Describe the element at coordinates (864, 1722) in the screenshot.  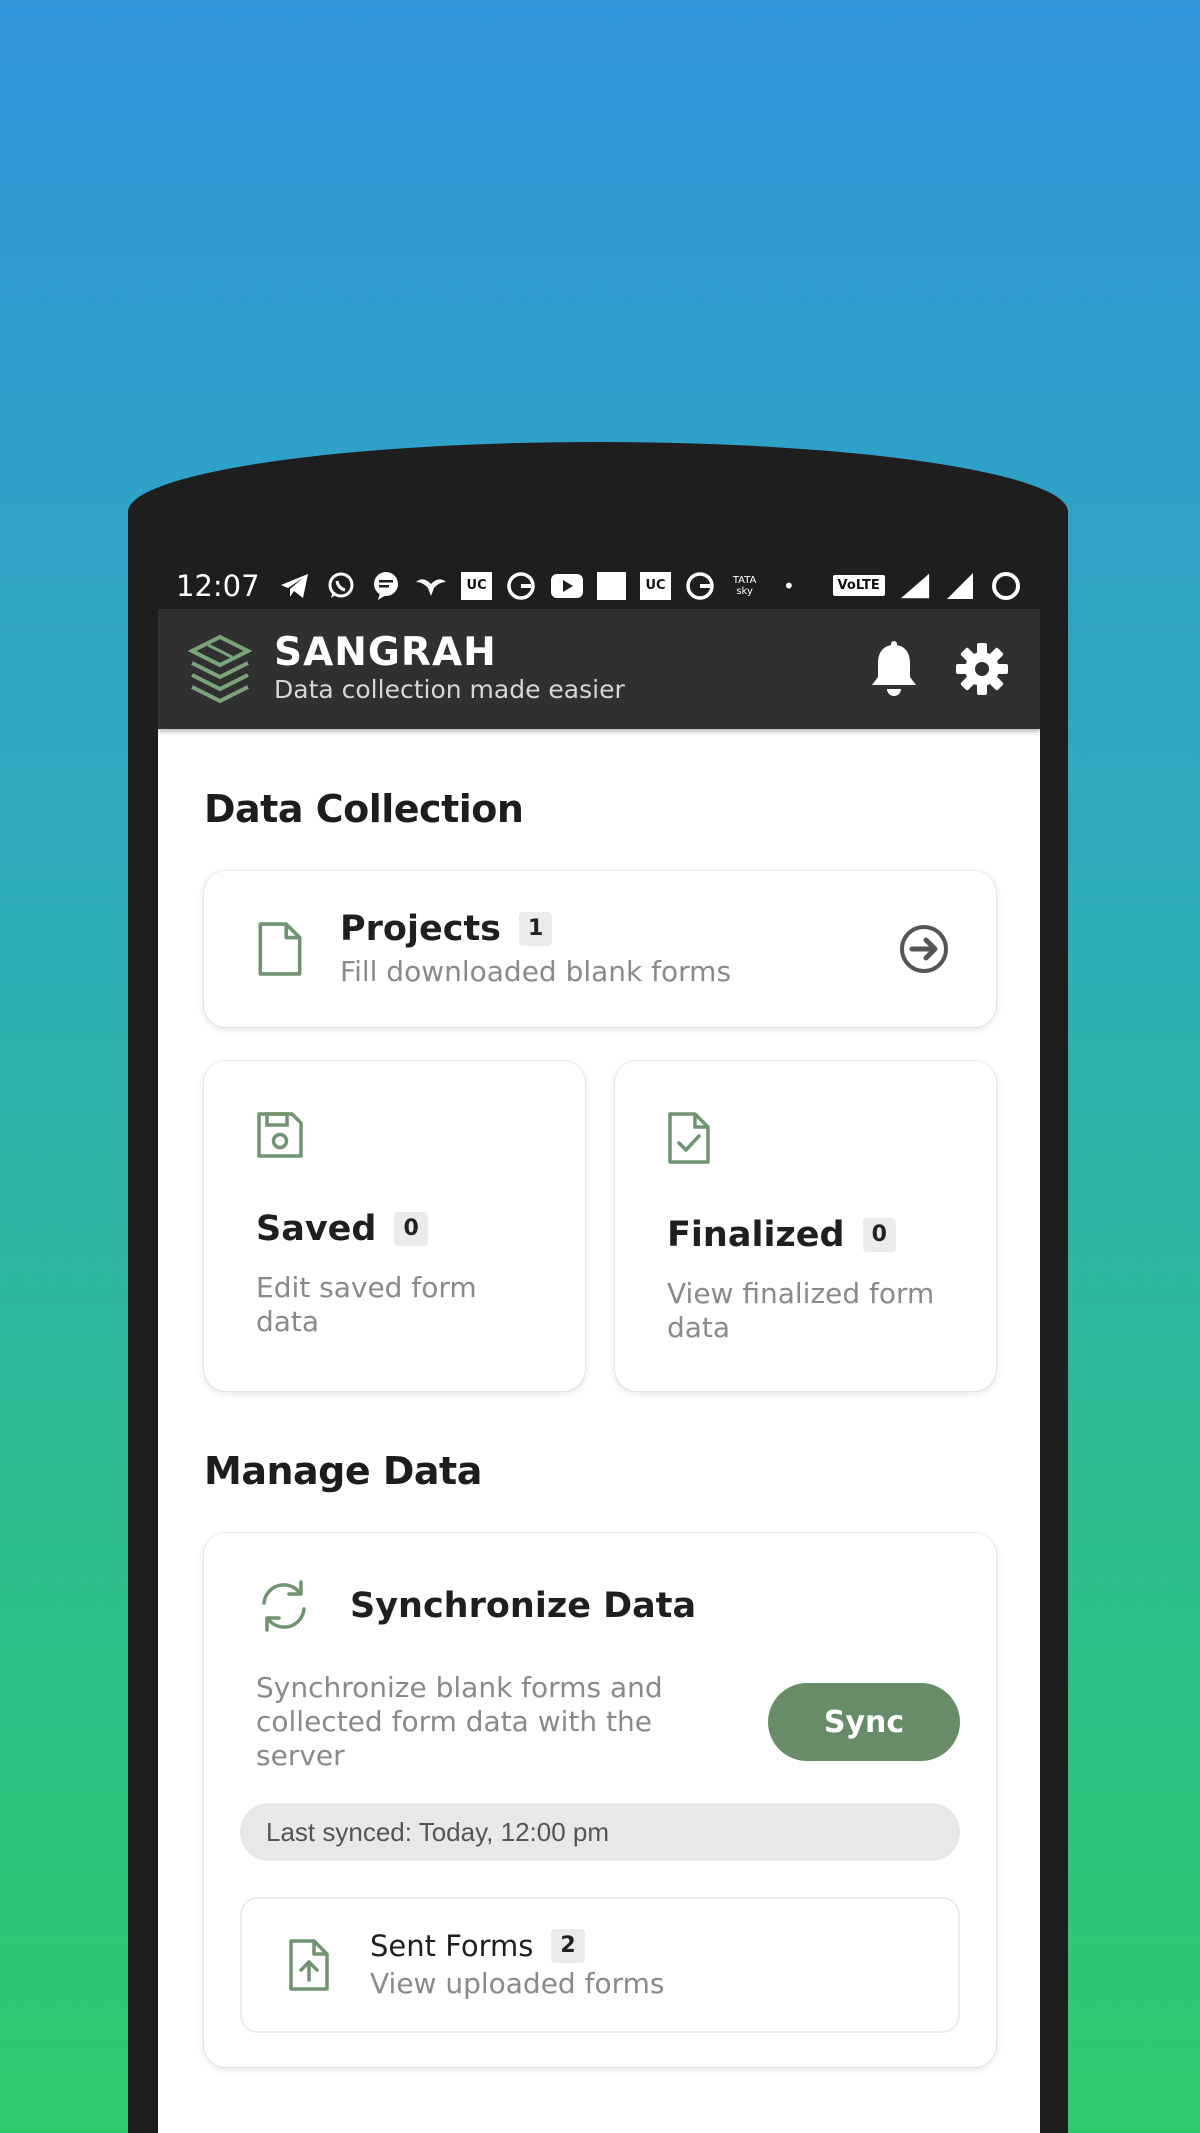
I see `sync-button: Sync` at that location.